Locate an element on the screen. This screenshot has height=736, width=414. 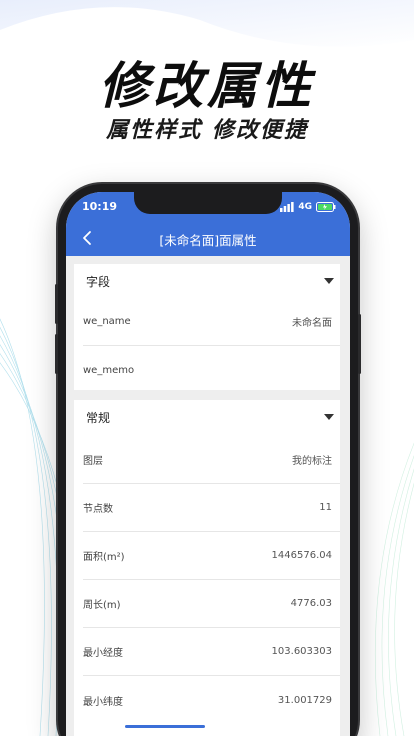
signal-icon is located at coordinates (287, 207).